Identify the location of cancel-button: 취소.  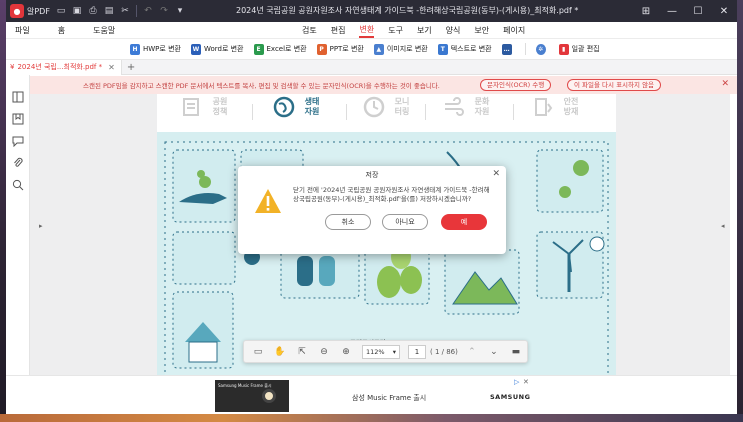
(348, 222).